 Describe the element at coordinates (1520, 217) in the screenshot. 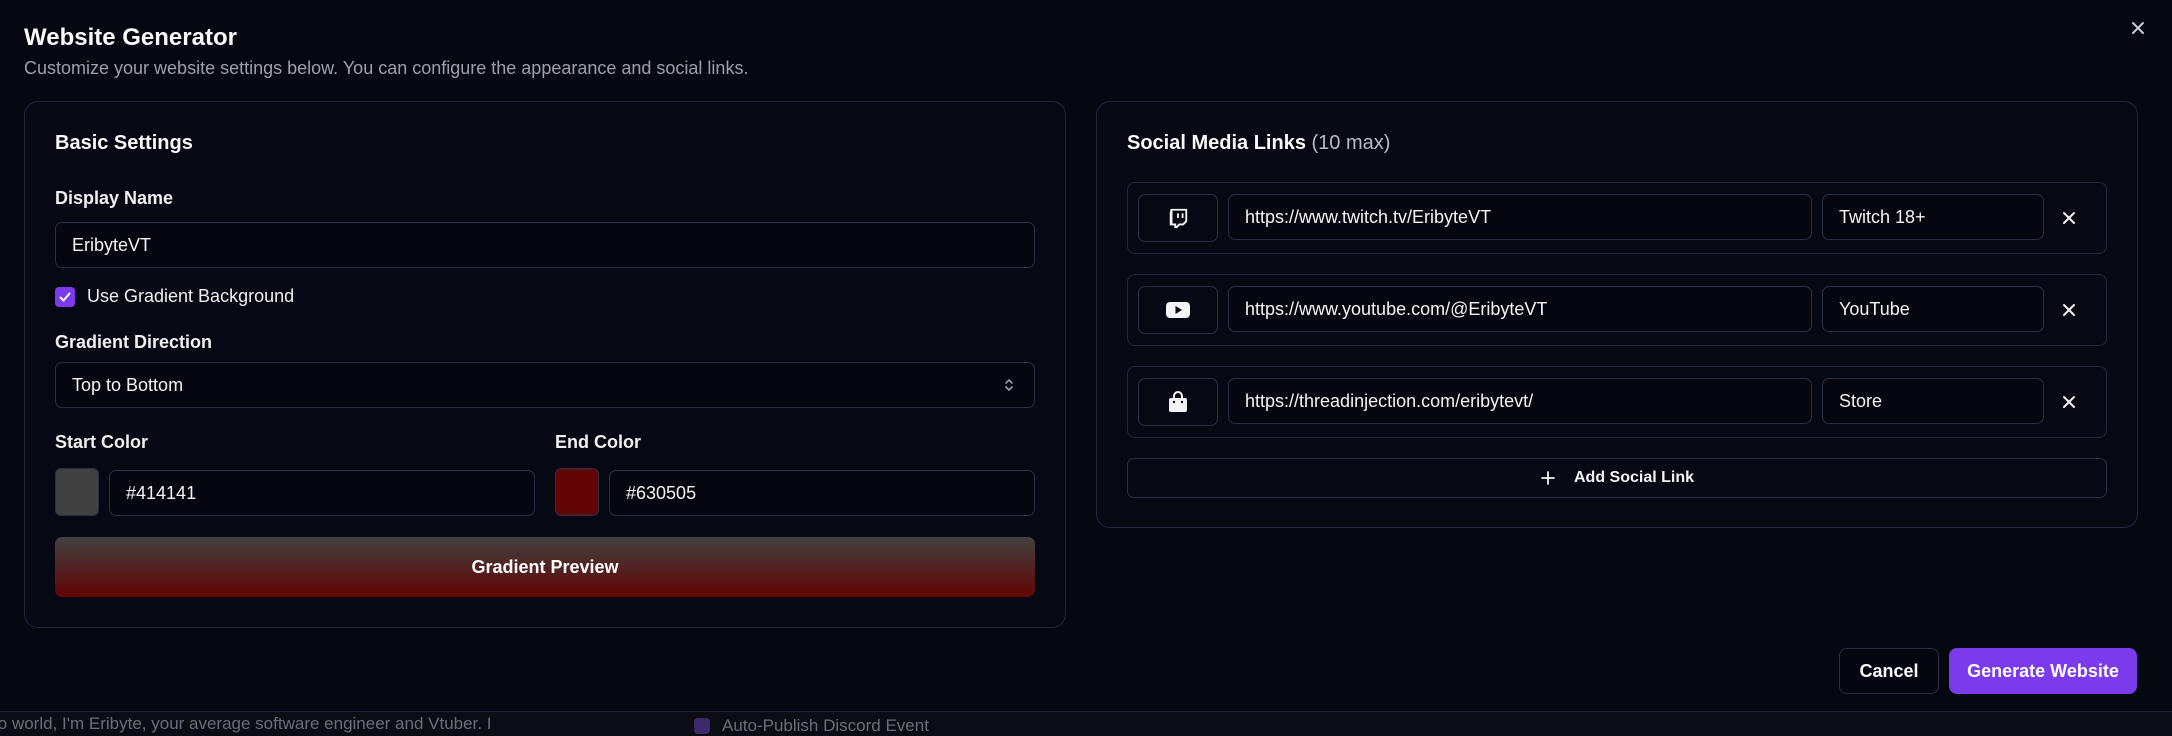

I see `social-url-input: https://www.twitch.tv/EribyteVT` at that location.